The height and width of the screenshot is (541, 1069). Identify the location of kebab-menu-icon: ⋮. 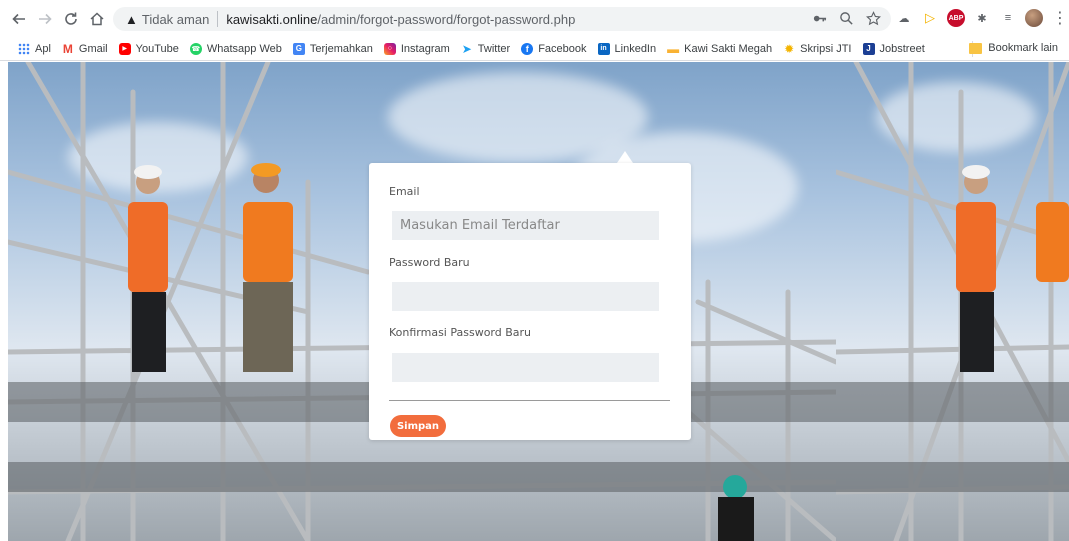
(1060, 18).